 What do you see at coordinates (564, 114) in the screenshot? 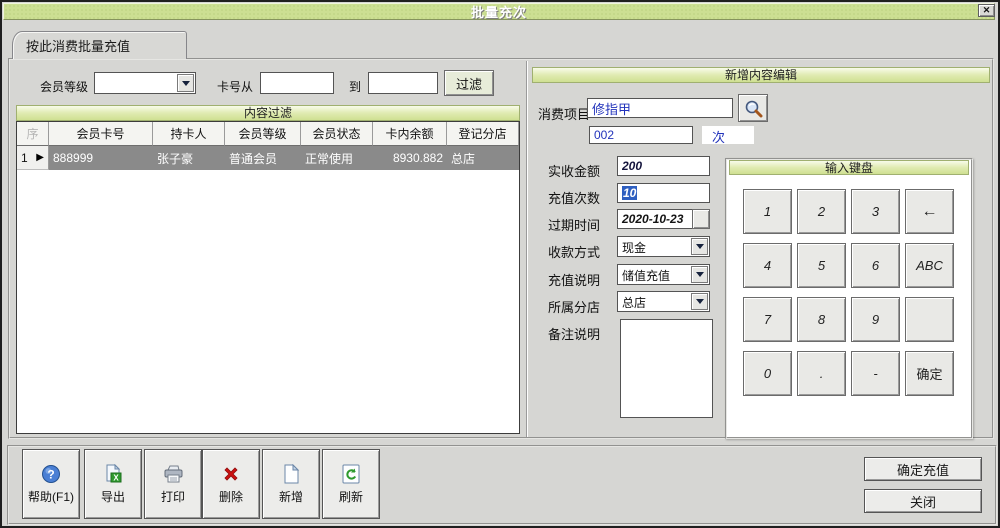
I see `consume-item-label: 消费项目` at bounding box center [564, 114].